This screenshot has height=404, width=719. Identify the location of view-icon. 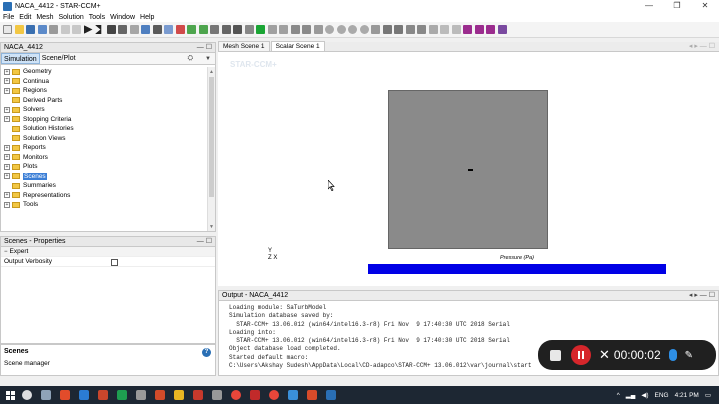
(375, 29).